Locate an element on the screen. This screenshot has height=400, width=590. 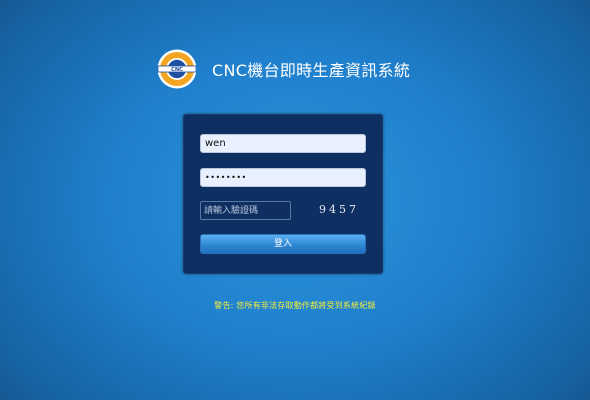
captcha-input is located at coordinates (245, 210).